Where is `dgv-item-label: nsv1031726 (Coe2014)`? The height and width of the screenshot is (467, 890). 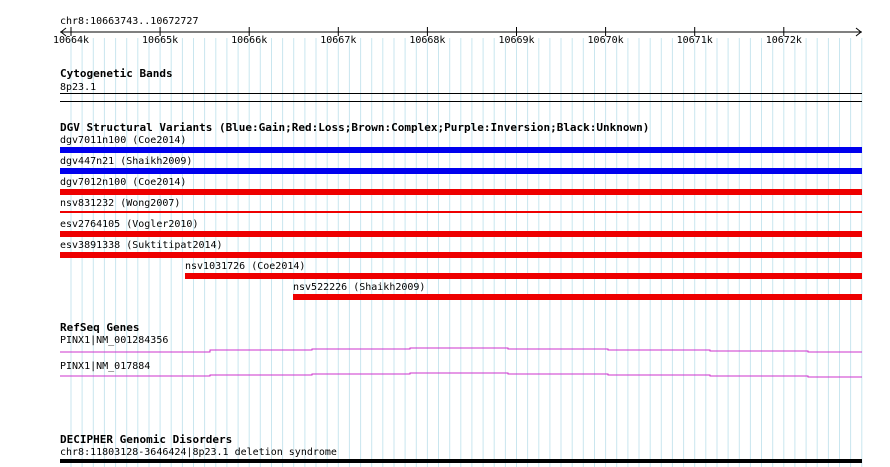 dgv-item-label: nsv1031726 (Coe2014) is located at coordinates (245, 266).